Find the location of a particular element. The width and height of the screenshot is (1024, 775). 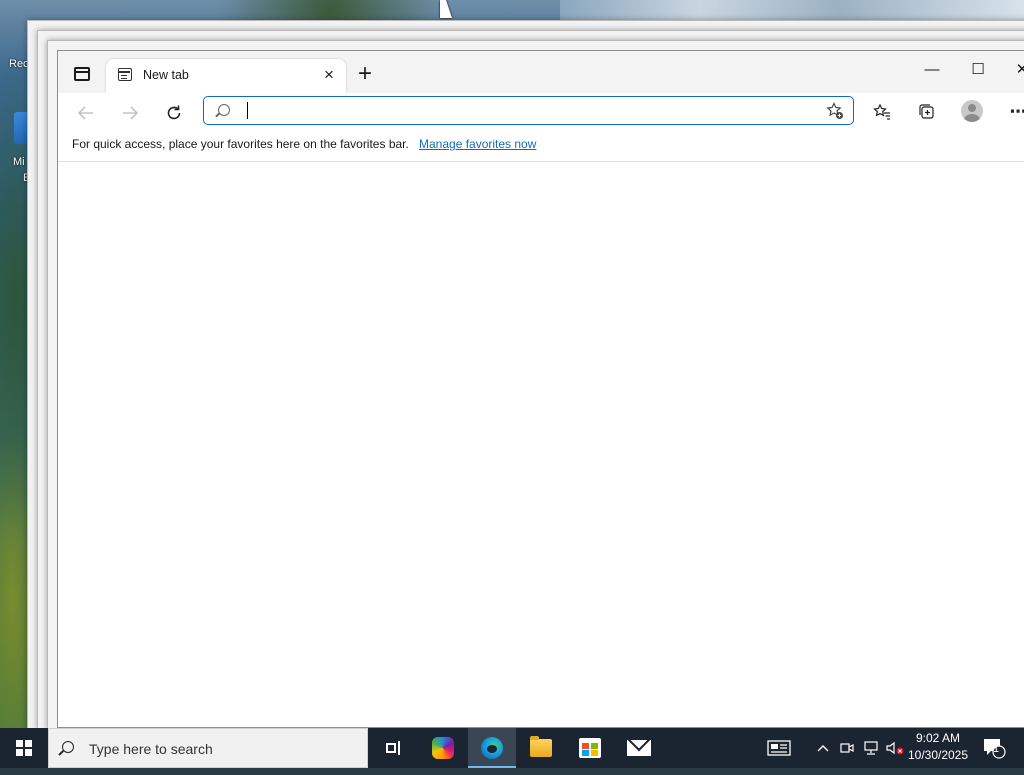

news-icon is located at coordinates (779, 748).